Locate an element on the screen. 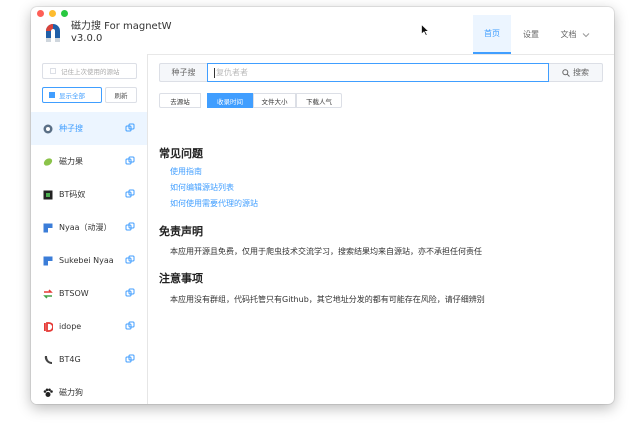  search-icon is located at coordinates (566, 72).